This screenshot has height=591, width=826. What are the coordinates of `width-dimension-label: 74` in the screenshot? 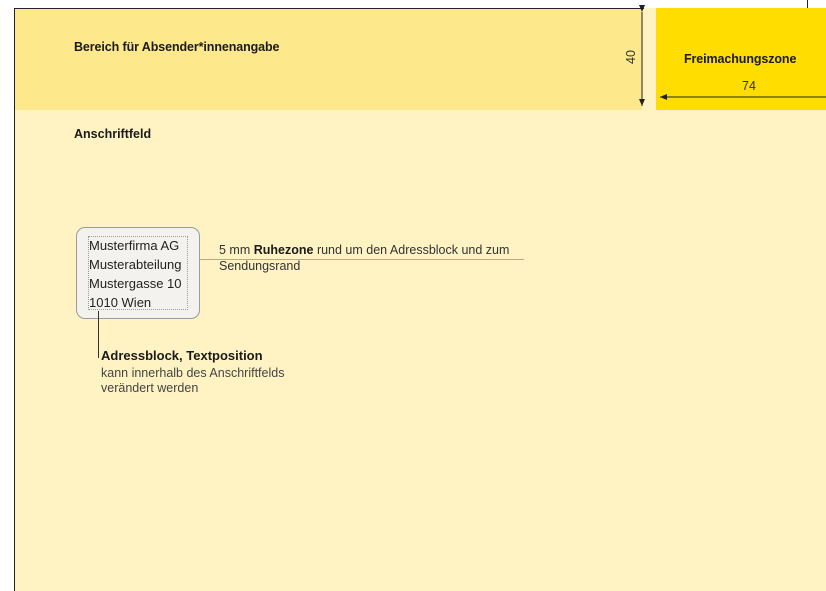 It's located at (749, 86).